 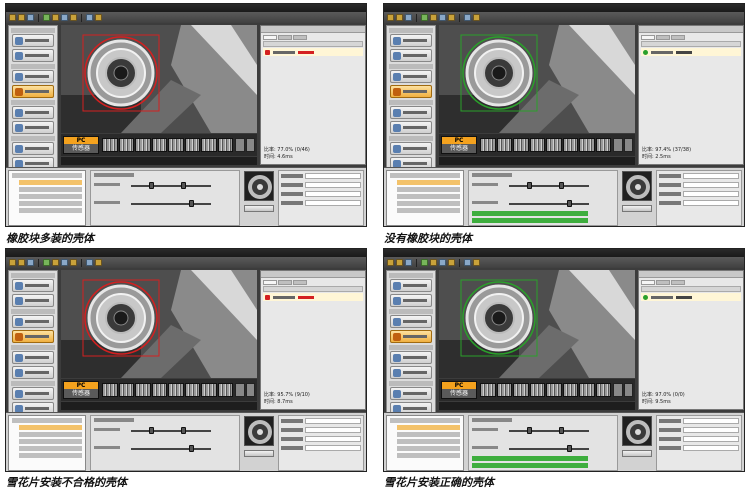 What do you see at coordinates (171, 185) in the screenshot?
I see `threshold-slider` at bounding box center [171, 185].